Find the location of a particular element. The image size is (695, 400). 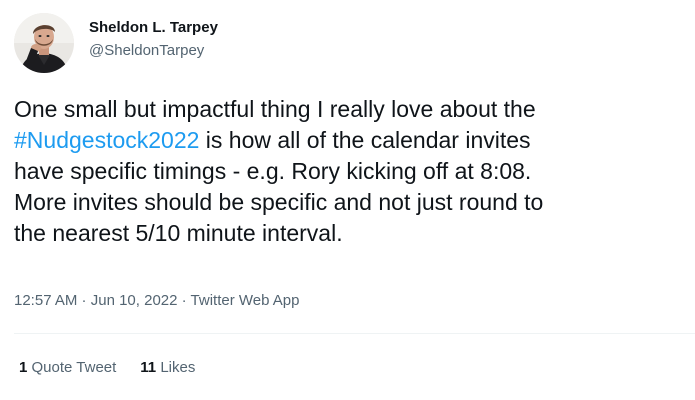

tweet-date-link: Jun 10, 2022 is located at coordinates (134, 300).